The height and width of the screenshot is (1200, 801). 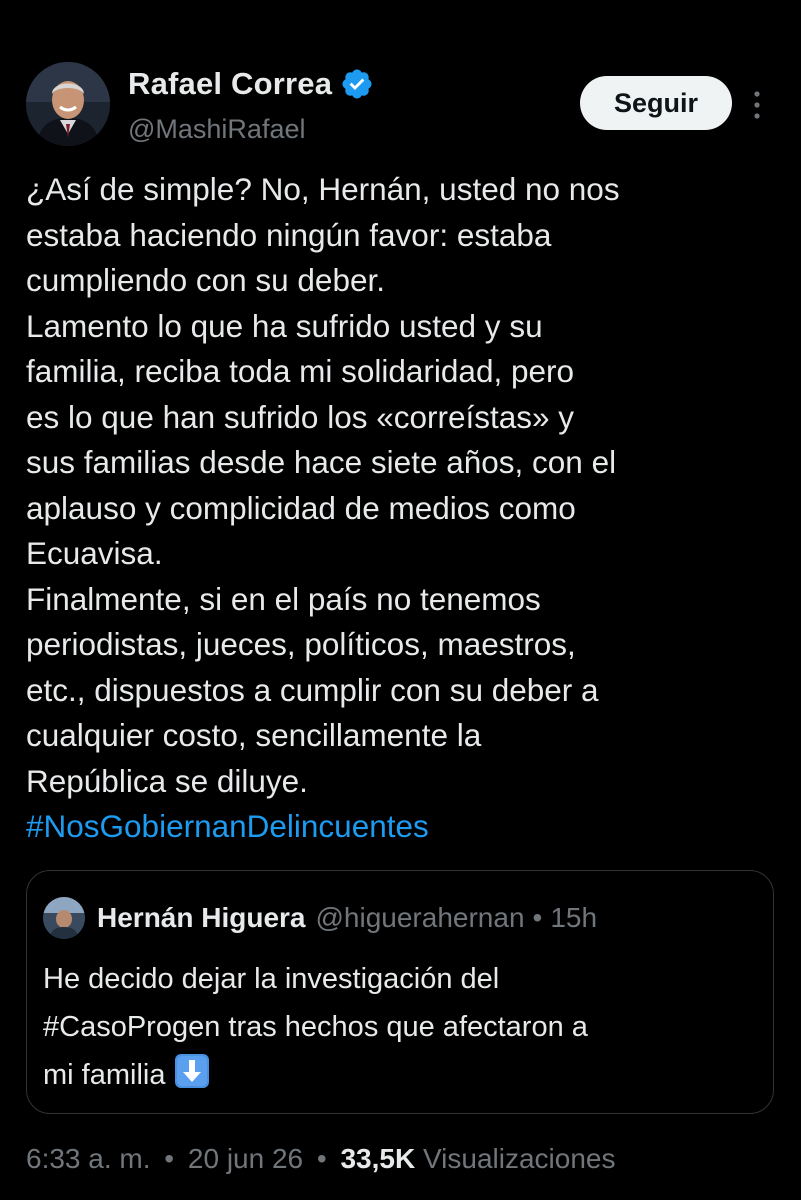 I want to click on display-name-row: Rafael Correa, so click(x=251, y=84).